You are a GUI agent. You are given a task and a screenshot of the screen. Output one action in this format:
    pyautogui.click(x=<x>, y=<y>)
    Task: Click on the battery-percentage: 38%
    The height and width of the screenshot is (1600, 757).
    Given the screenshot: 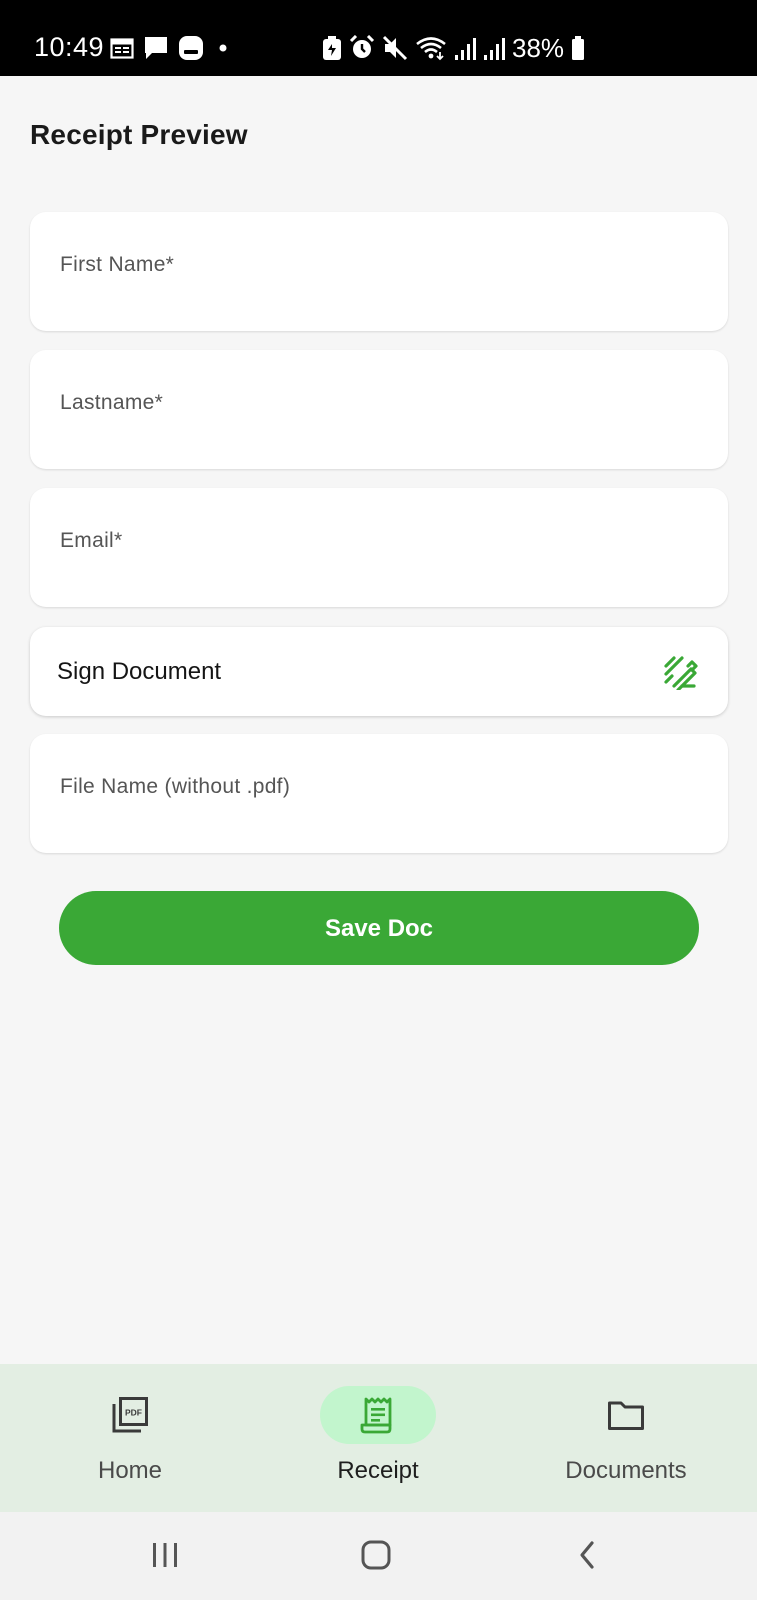 What is the action you would take?
    pyautogui.click(x=538, y=48)
    